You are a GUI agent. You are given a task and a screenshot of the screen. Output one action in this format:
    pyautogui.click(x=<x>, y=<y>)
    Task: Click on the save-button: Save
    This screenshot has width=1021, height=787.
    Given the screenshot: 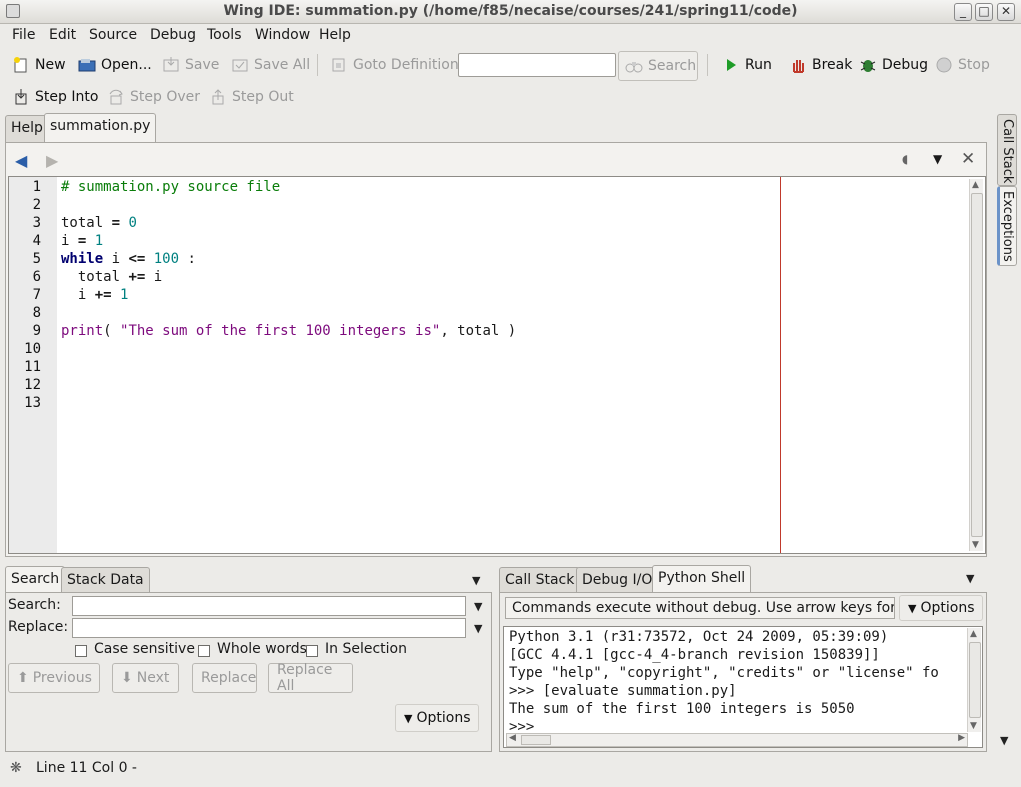 What is the action you would take?
    pyautogui.click(x=190, y=65)
    